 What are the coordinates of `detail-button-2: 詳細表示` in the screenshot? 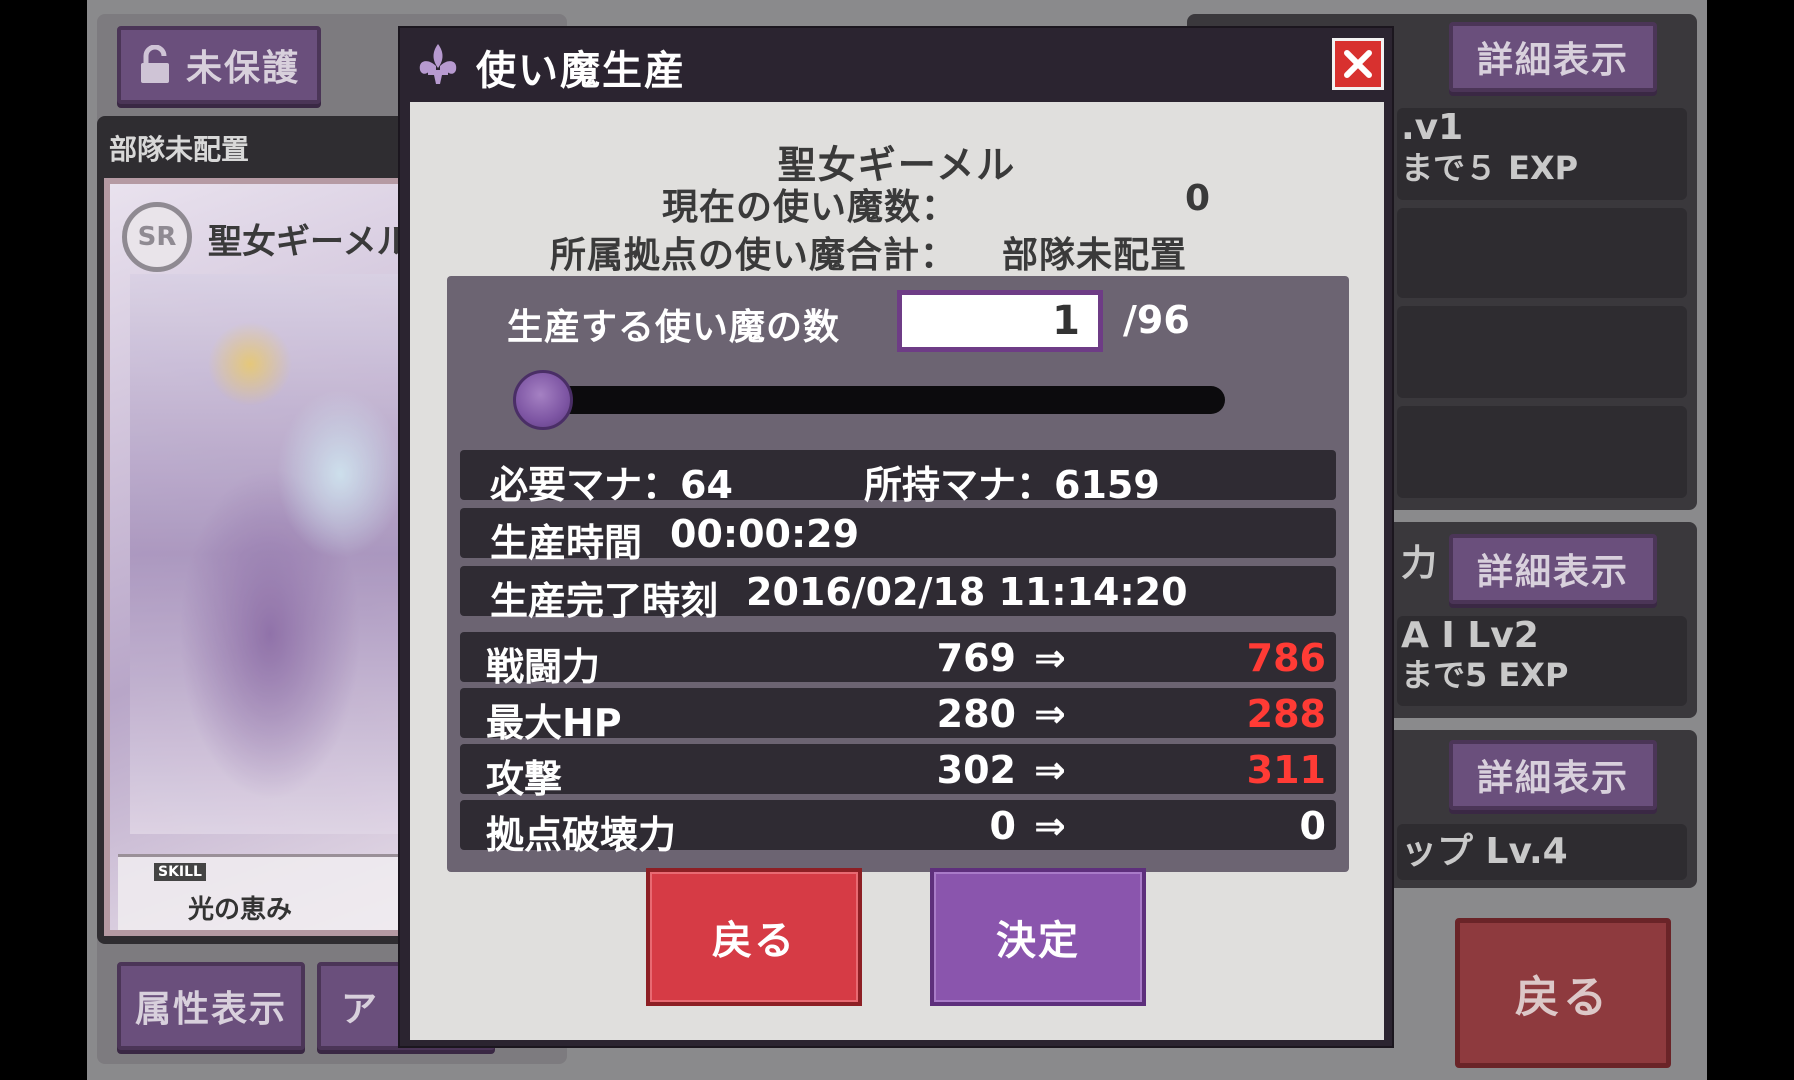 It's located at (1553, 569).